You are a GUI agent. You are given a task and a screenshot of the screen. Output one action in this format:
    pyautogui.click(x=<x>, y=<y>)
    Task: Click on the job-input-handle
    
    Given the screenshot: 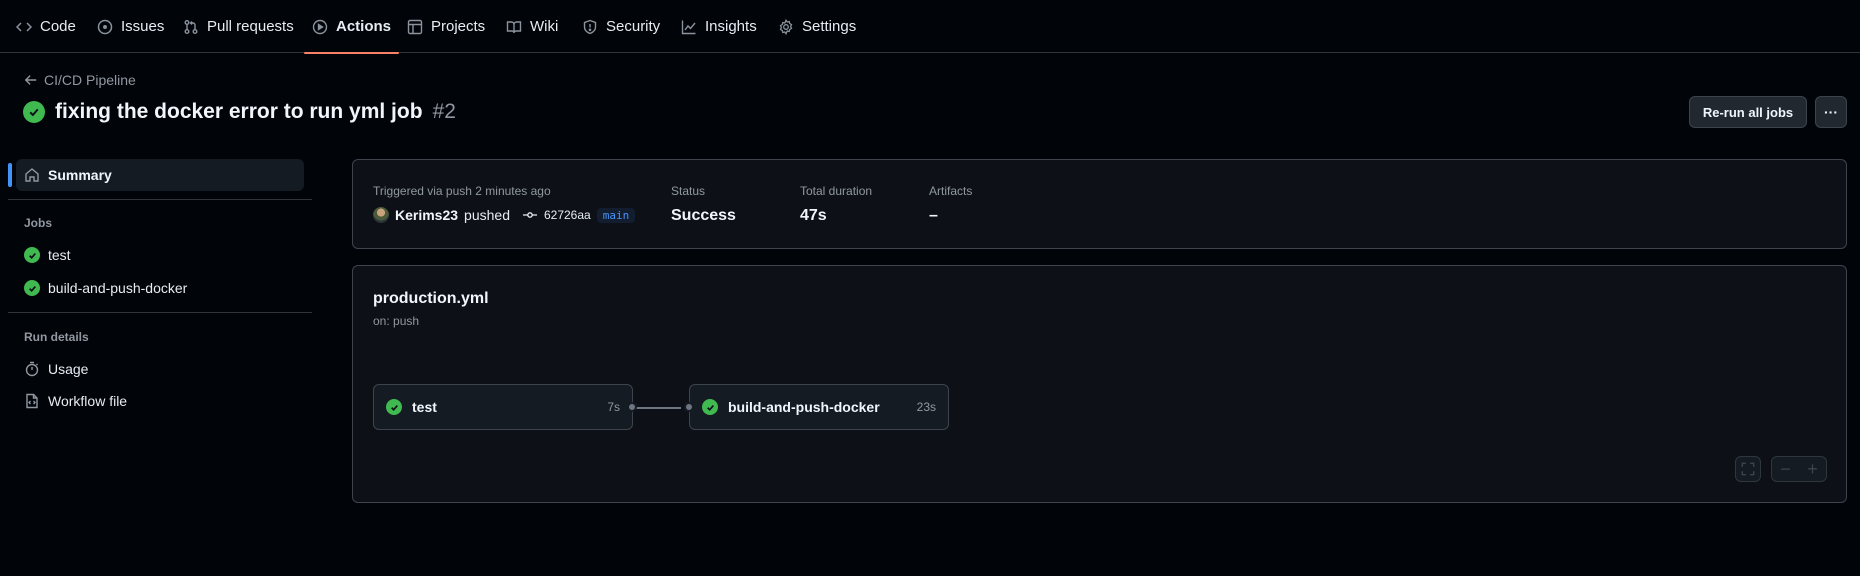 What is the action you would take?
    pyautogui.click(x=689, y=407)
    